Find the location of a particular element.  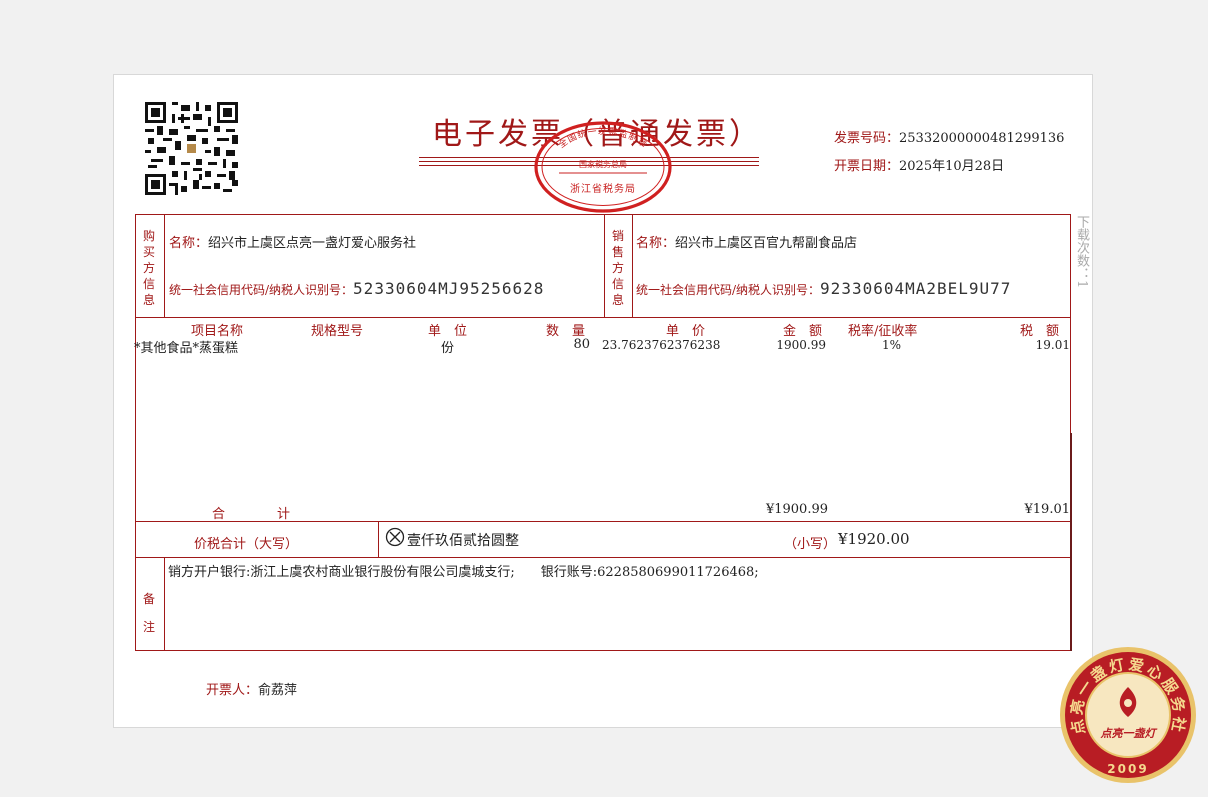

issuer-name: 俞荔萍 is located at coordinates (278, 690).